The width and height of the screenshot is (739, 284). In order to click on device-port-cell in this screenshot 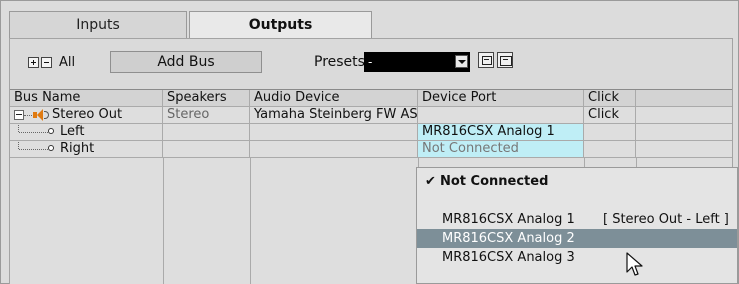, I will do `click(501, 115)`.